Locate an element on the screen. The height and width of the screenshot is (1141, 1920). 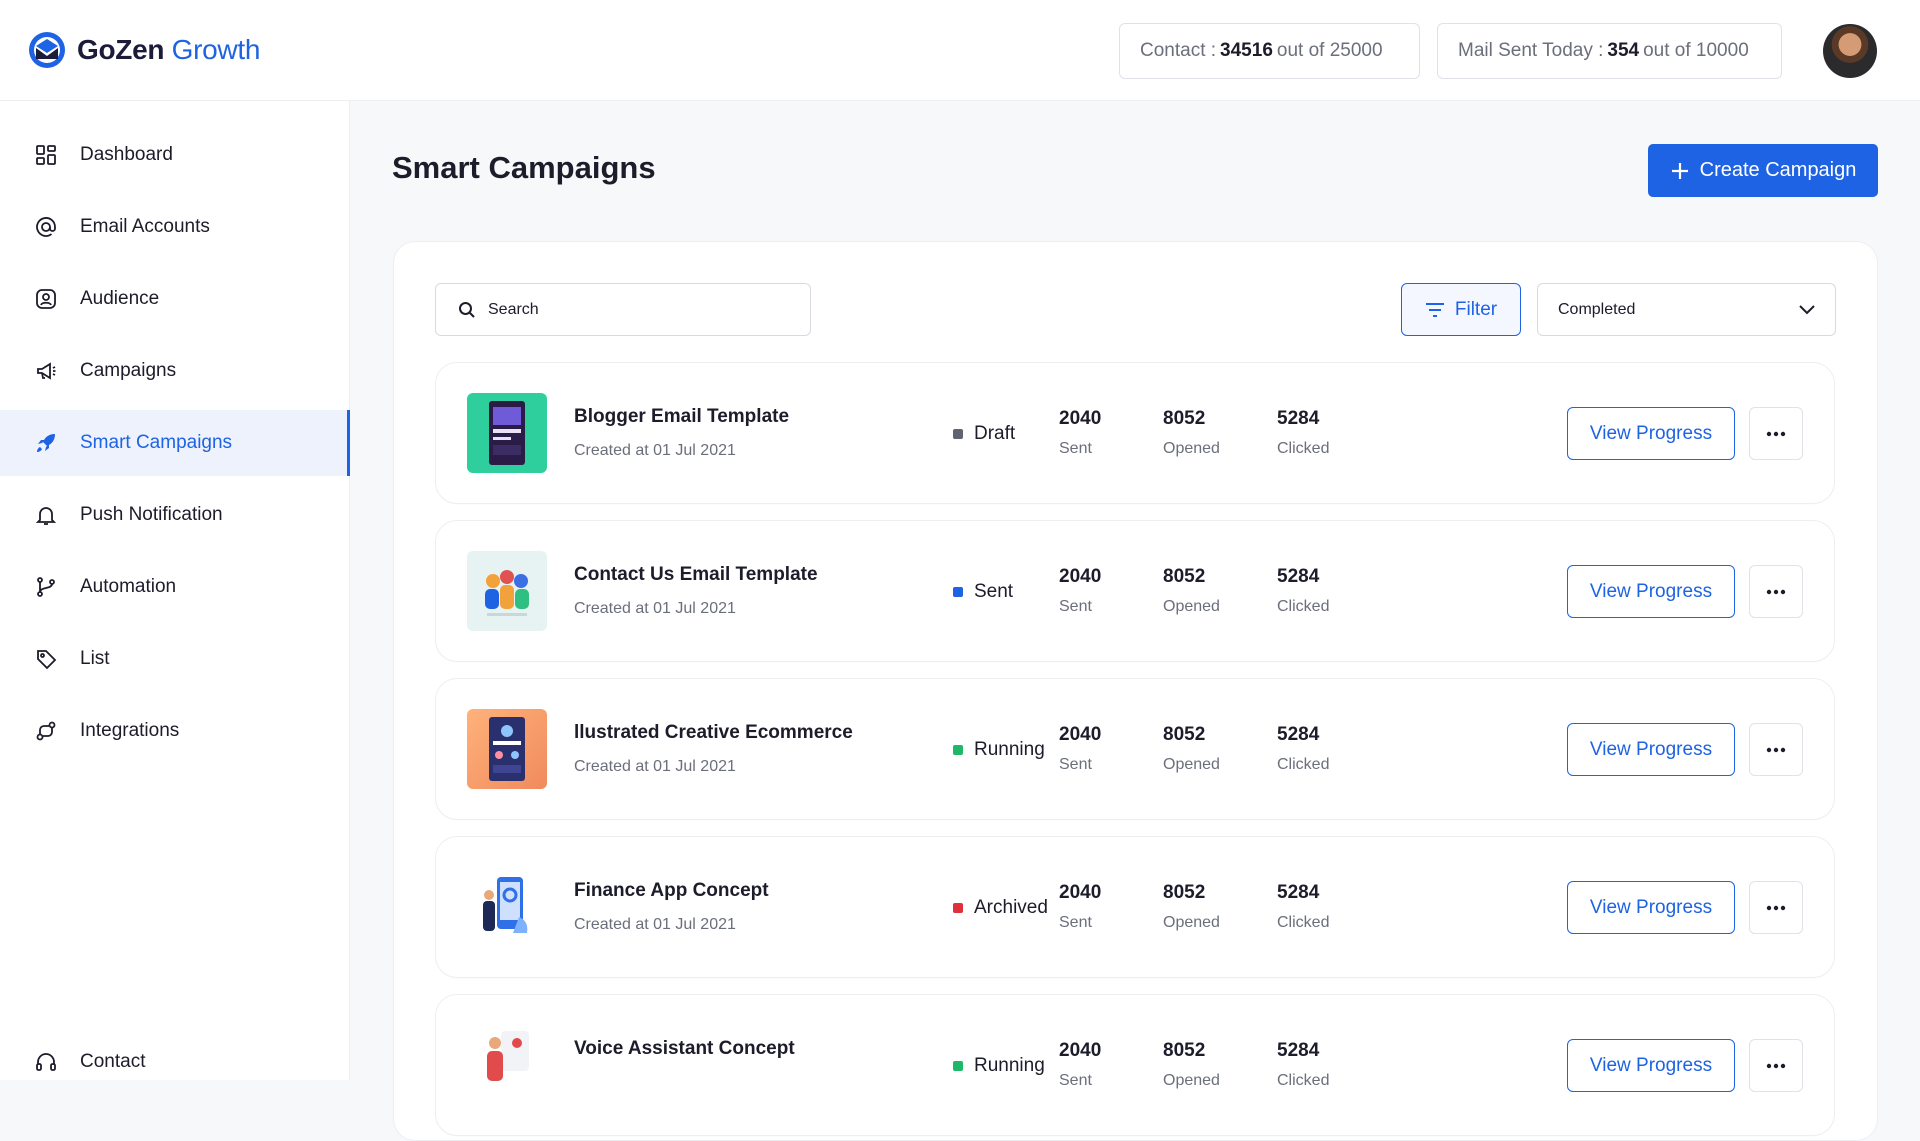
rocket-icon is located at coordinates (46, 443).